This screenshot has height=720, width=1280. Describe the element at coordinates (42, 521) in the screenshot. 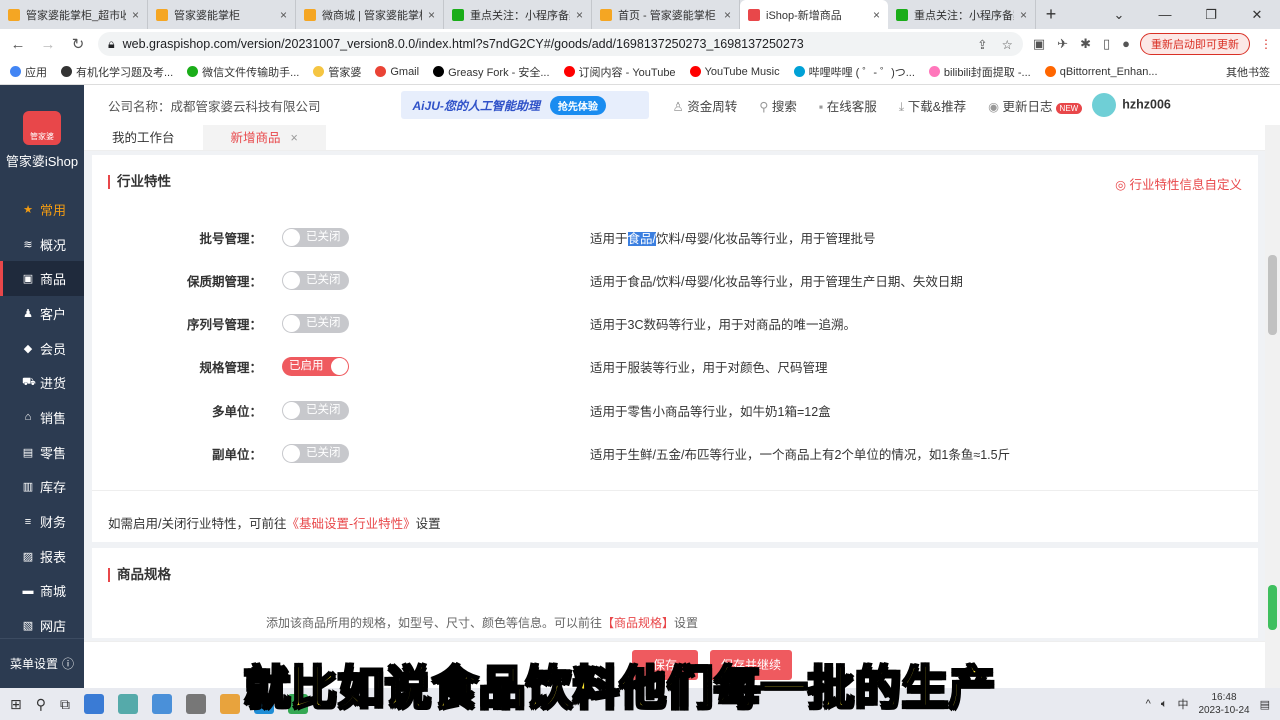

I see `sidebar-item: ≡ 财务` at that location.